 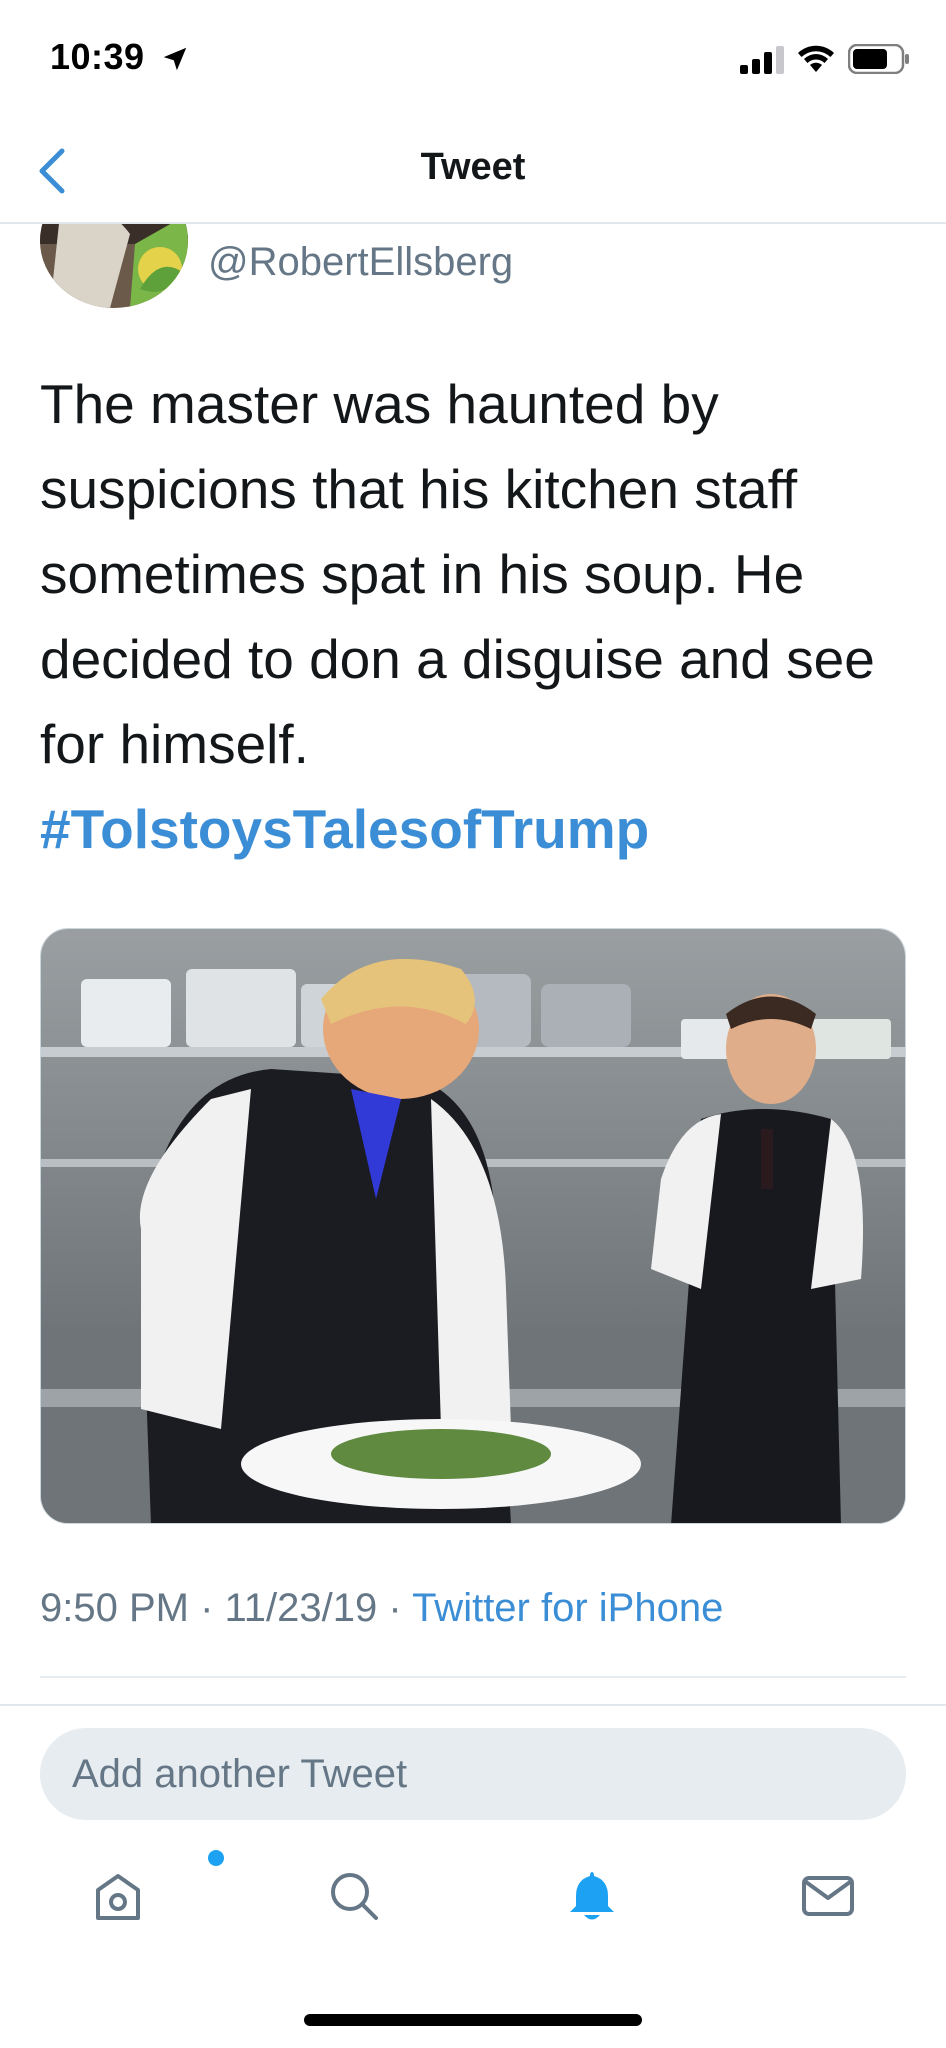 I want to click on tweet-meta: 9:50 PM · 11/23/19 · Twitter for iPhone, so click(x=381, y=1608).